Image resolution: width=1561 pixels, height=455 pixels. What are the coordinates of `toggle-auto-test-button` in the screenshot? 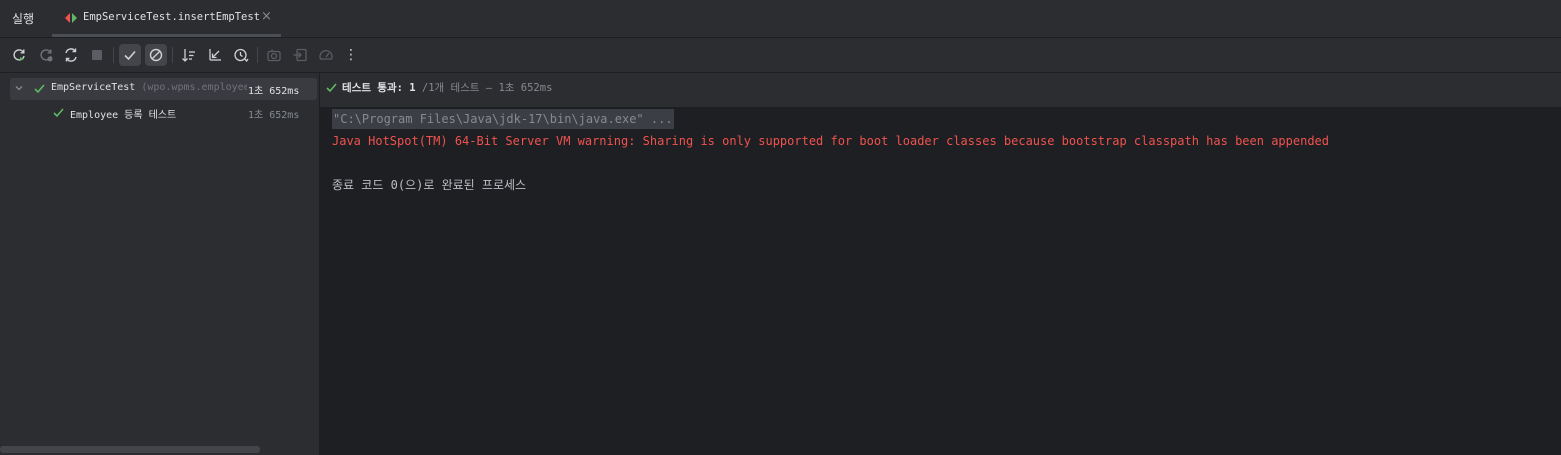 It's located at (71, 55).